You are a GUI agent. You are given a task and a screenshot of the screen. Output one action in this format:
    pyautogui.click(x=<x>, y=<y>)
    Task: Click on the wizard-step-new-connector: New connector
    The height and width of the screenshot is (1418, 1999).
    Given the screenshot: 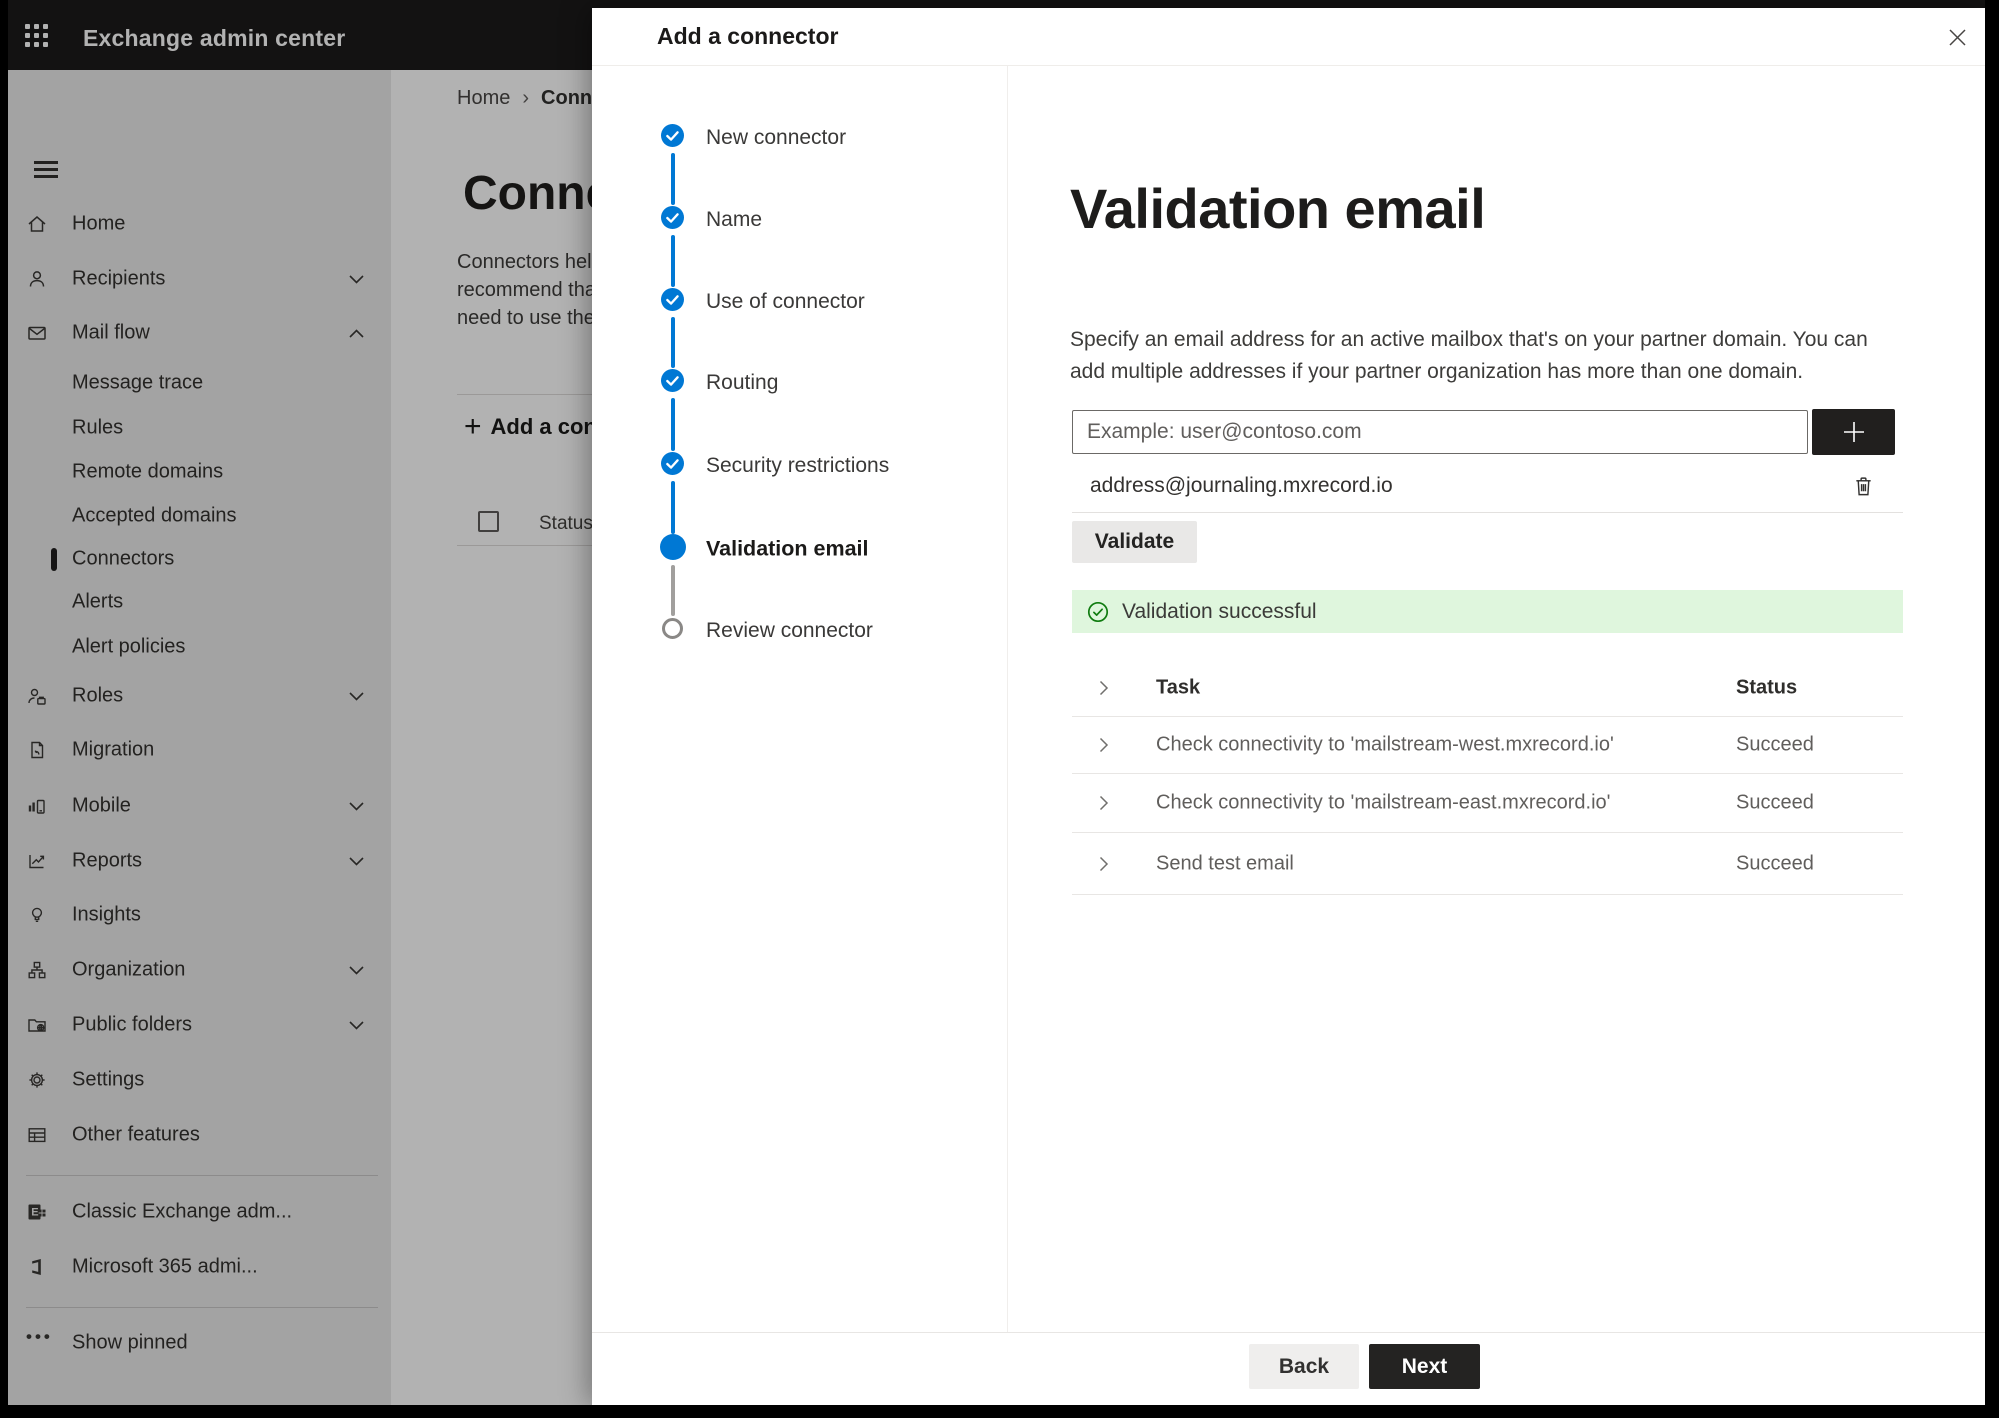 What is the action you would take?
    pyautogui.click(x=800, y=138)
    